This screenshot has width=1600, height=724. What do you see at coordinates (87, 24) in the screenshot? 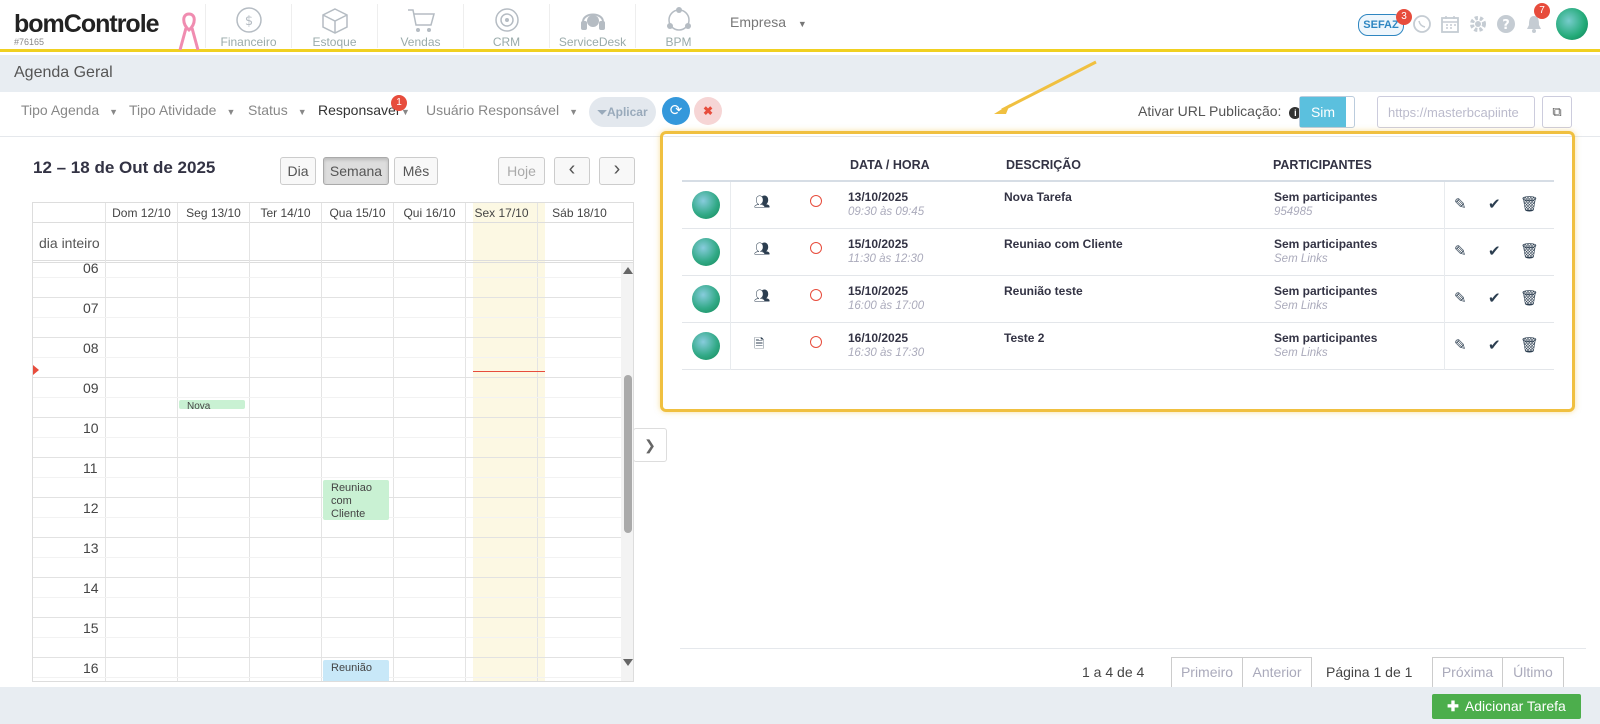
I see `brand-logo: bomControle` at bounding box center [87, 24].